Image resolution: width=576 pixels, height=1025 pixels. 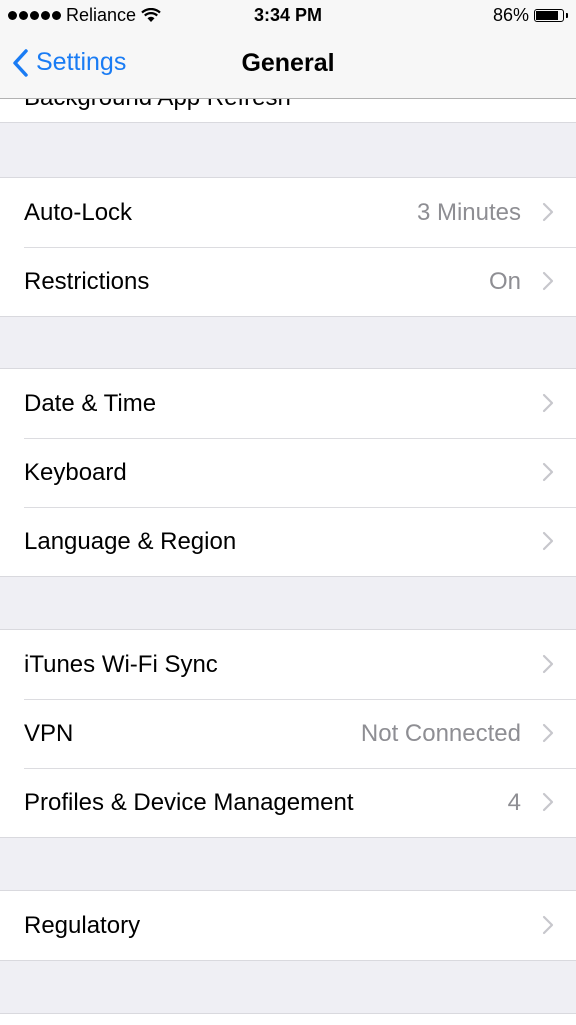 What do you see at coordinates (288, 403) in the screenshot?
I see `list-item-date-time: Date & Time` at bounding box center [288, 403].